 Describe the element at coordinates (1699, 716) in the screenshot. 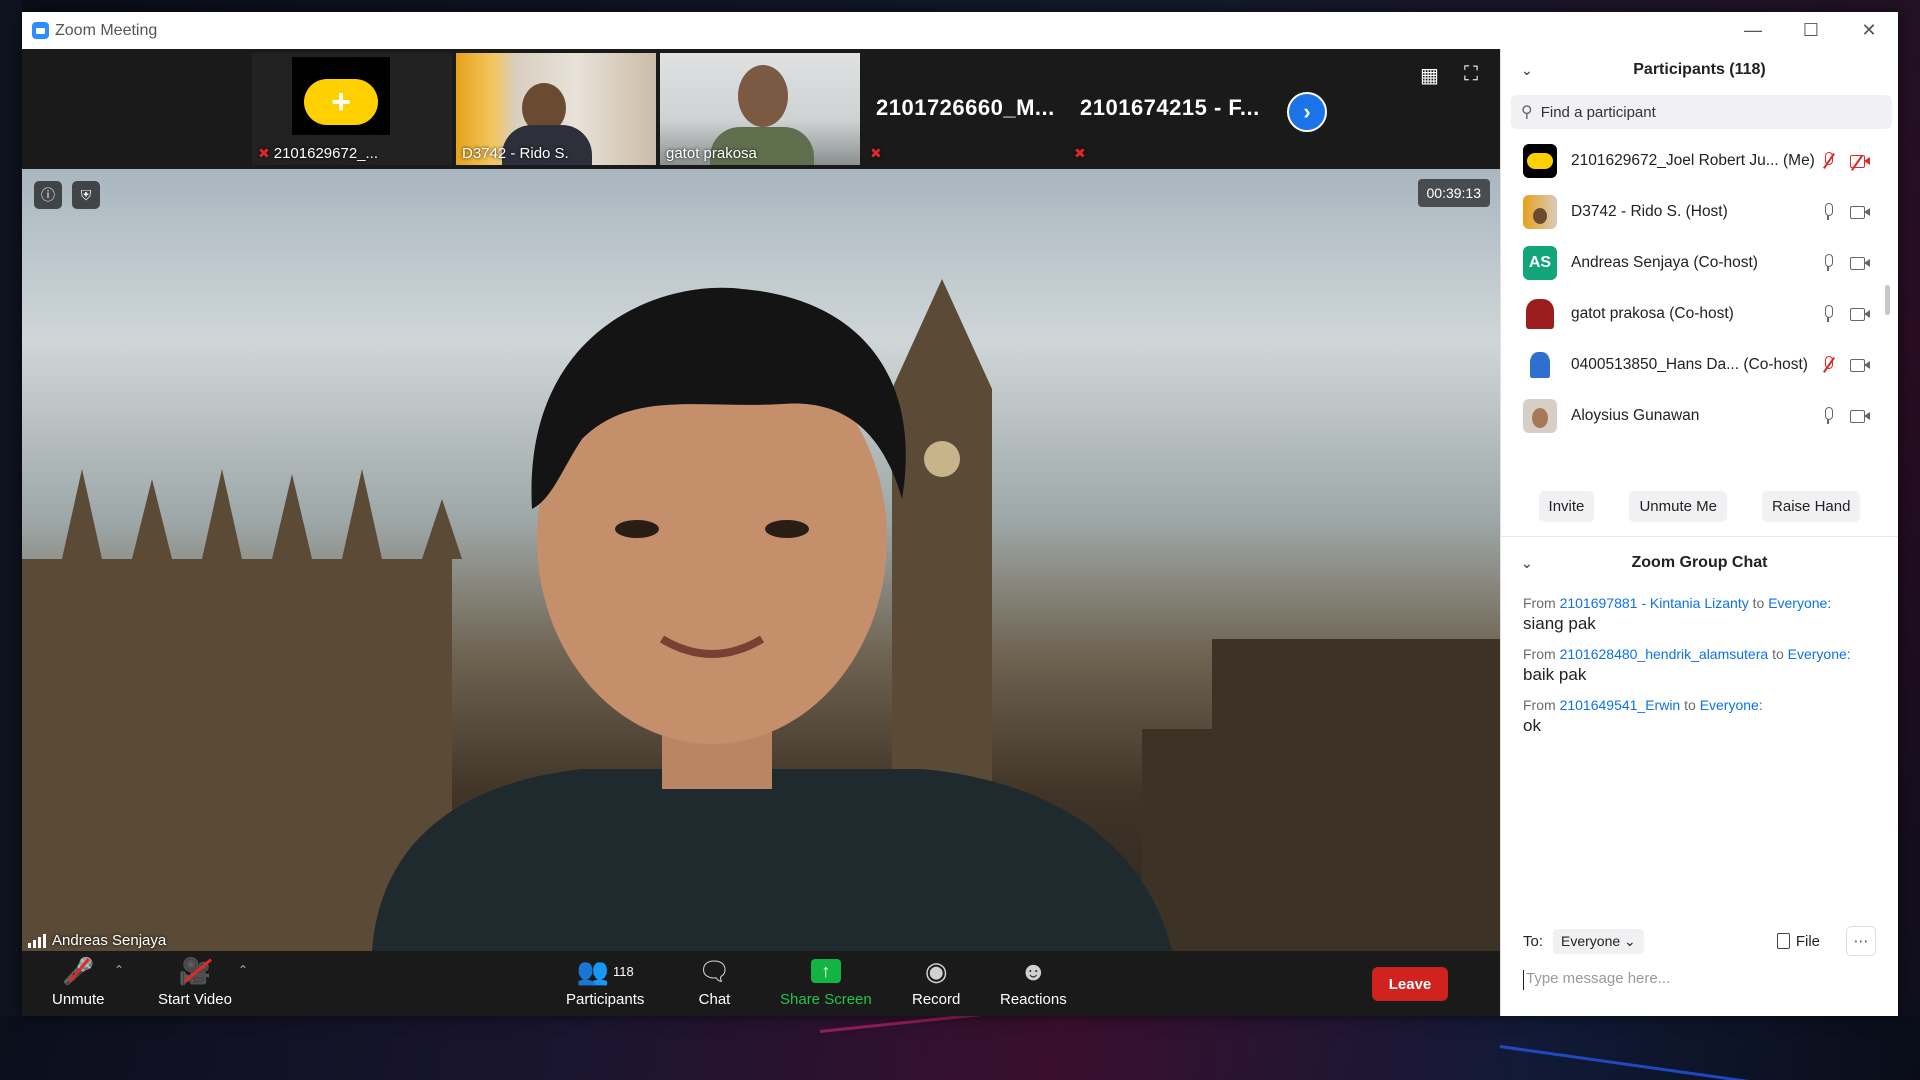

I see `chat-message: From 2101649541_Erwin to Everyone: ok` at that location.